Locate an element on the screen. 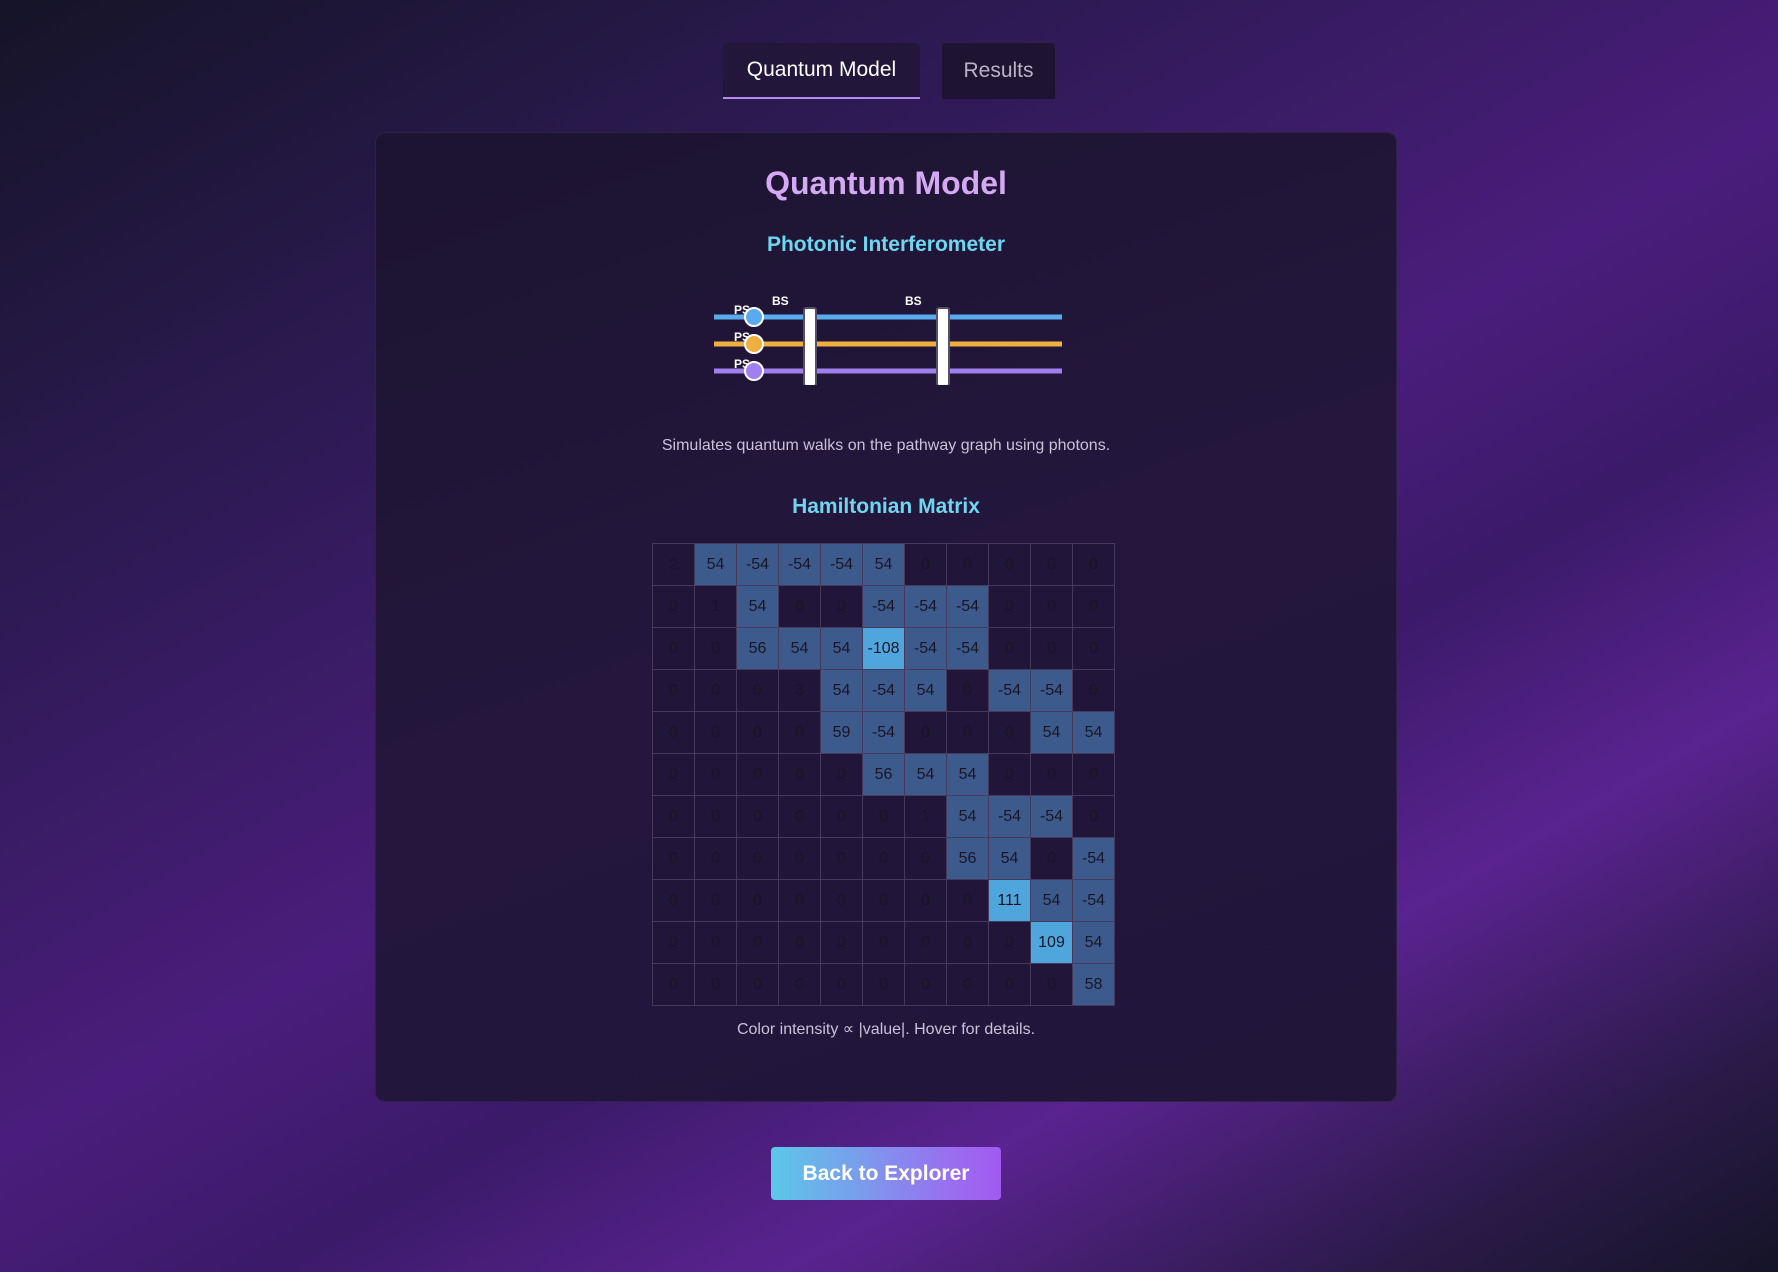 This screenshot has width=1778, height=1272. matrix-cell: 59 is located at coordinates (841, 732).